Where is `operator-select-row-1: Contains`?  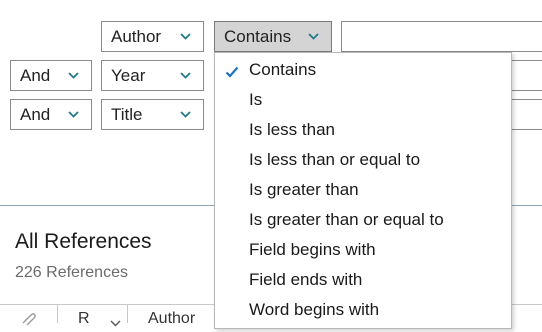 operator-select-row-1: Contains is located at coordinates (273, 36).